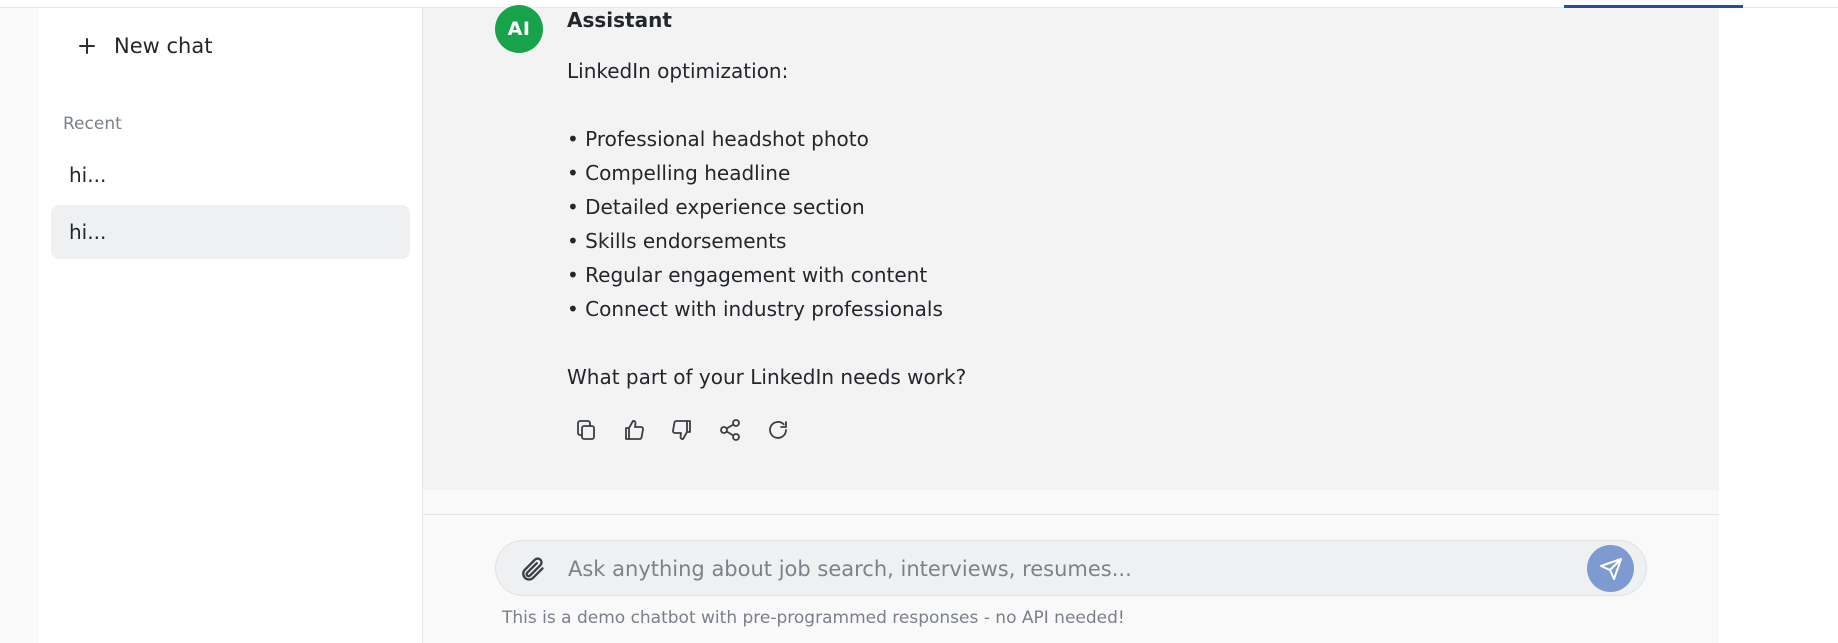 This screenshot has width=1838, height=643. I want to click on attach-button, so click(532, 569).